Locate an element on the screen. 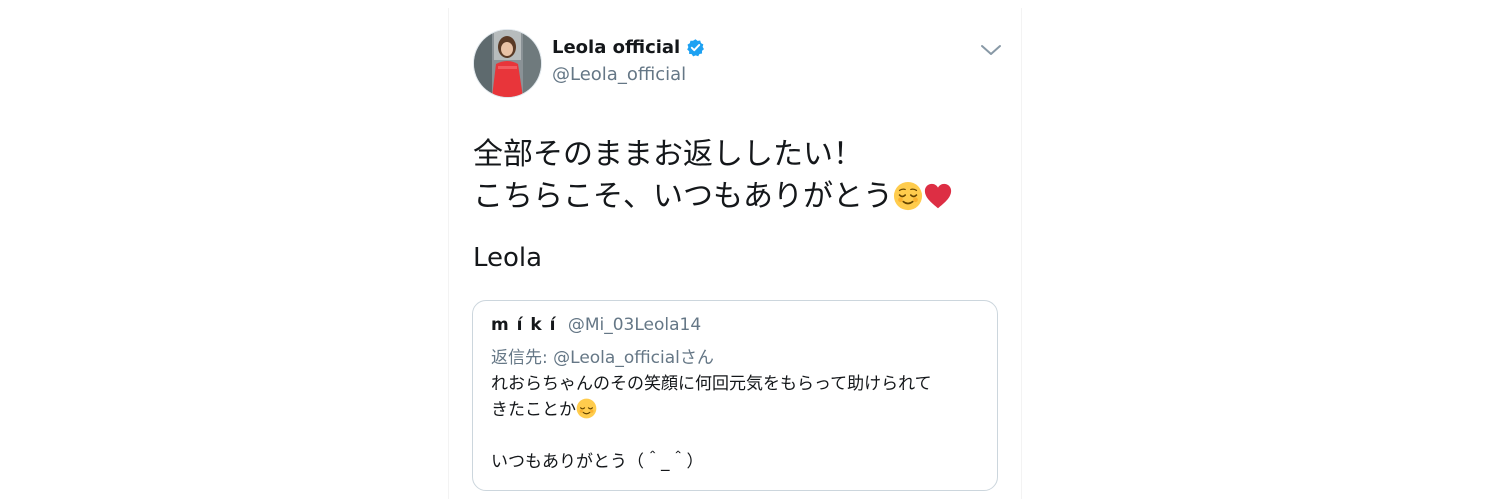  tweet-text: 全部そのままお返ししたい！ こちらこそ、いつもありがとう is located at coordinates (738, 176).